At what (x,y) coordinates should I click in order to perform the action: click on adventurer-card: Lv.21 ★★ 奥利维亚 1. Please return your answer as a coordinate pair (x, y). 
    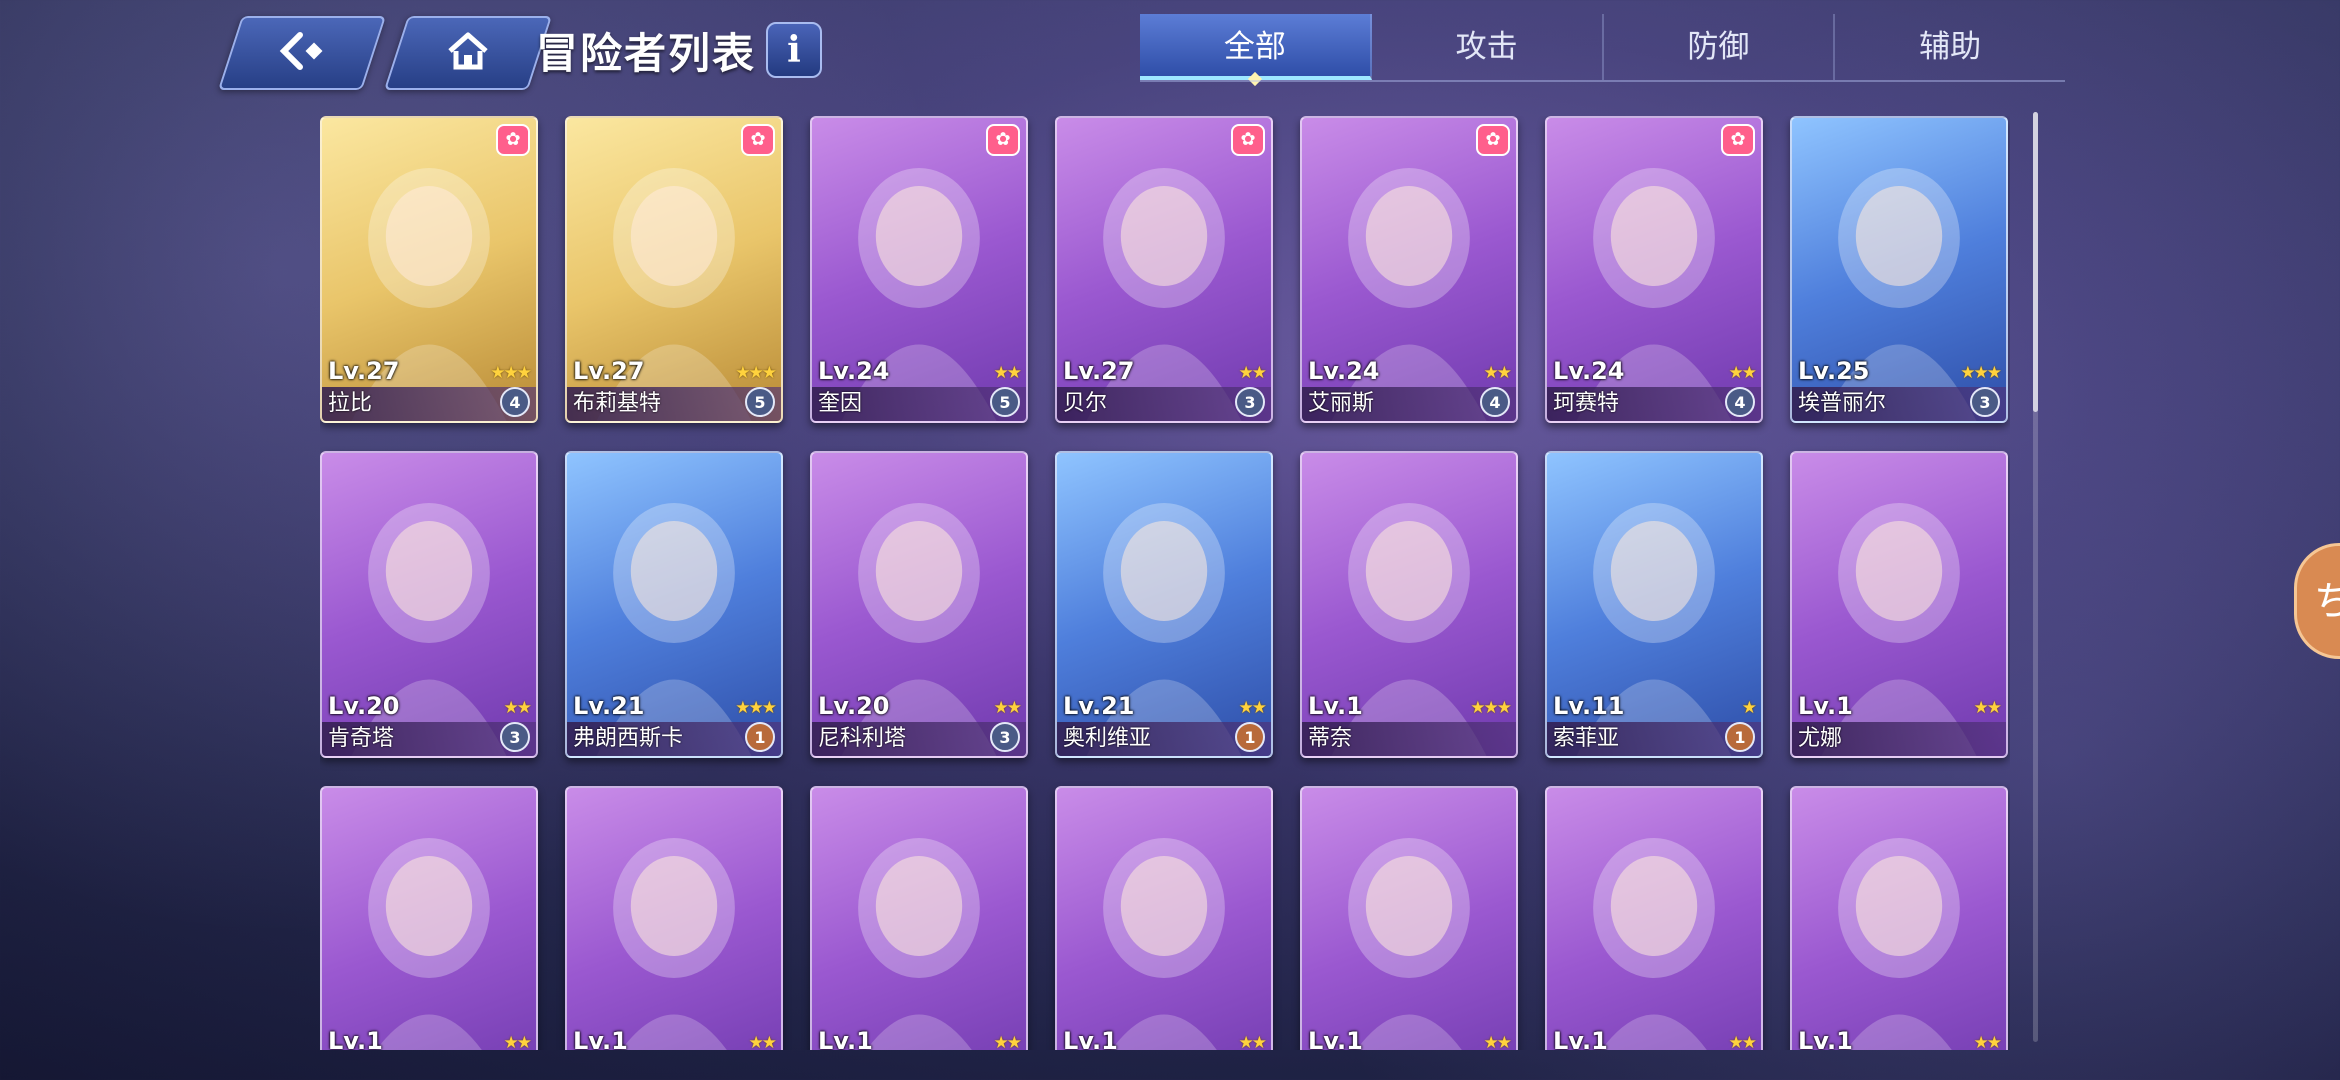
    Looking at the image, I should click on (1164, 604).